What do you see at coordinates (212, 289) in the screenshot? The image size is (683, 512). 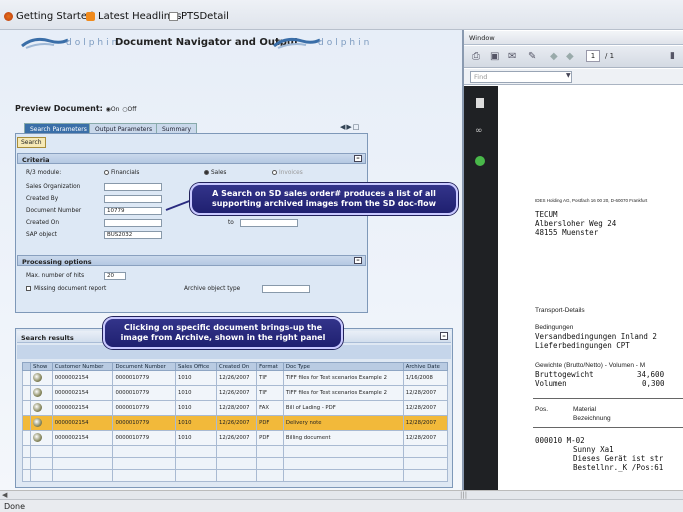 I see `archive-type-label: Archive object type` at bounding box center [212, 289].